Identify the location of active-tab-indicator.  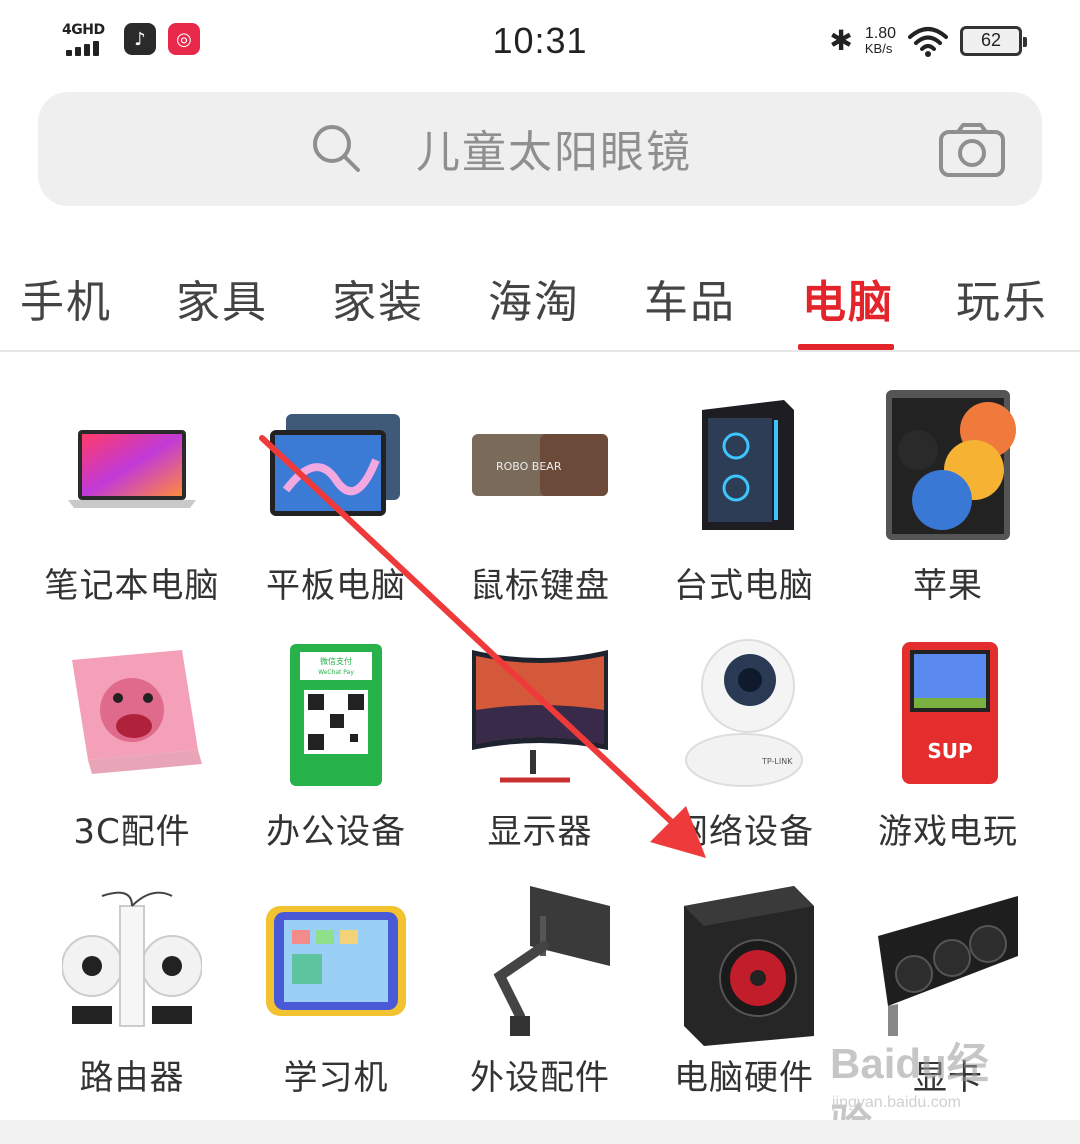
(846, 347).